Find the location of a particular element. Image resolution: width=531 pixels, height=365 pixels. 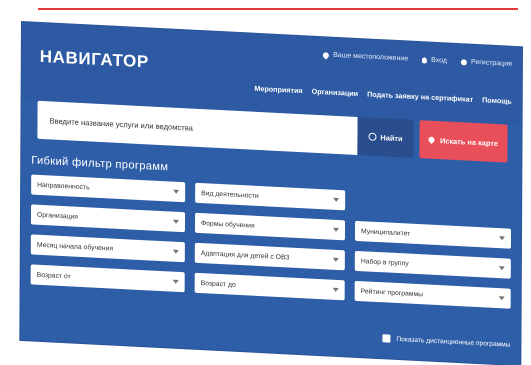

account-circle-icon is located at coordinates (463, 62).